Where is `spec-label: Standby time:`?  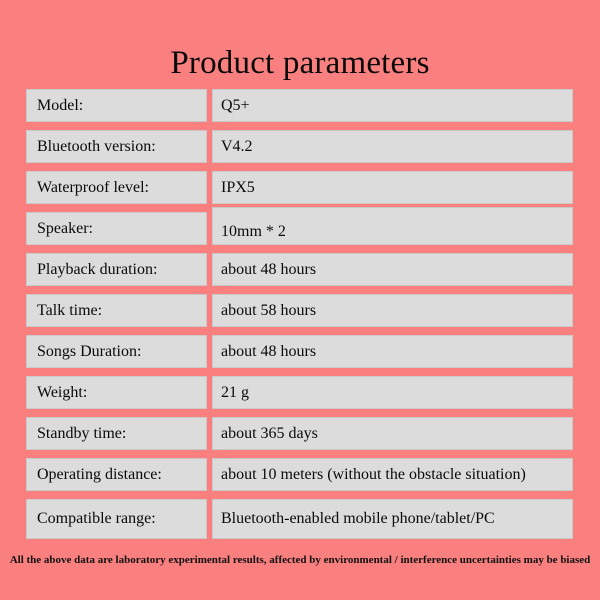 spec-label: Standby time: is located at coordinates (116, 433).